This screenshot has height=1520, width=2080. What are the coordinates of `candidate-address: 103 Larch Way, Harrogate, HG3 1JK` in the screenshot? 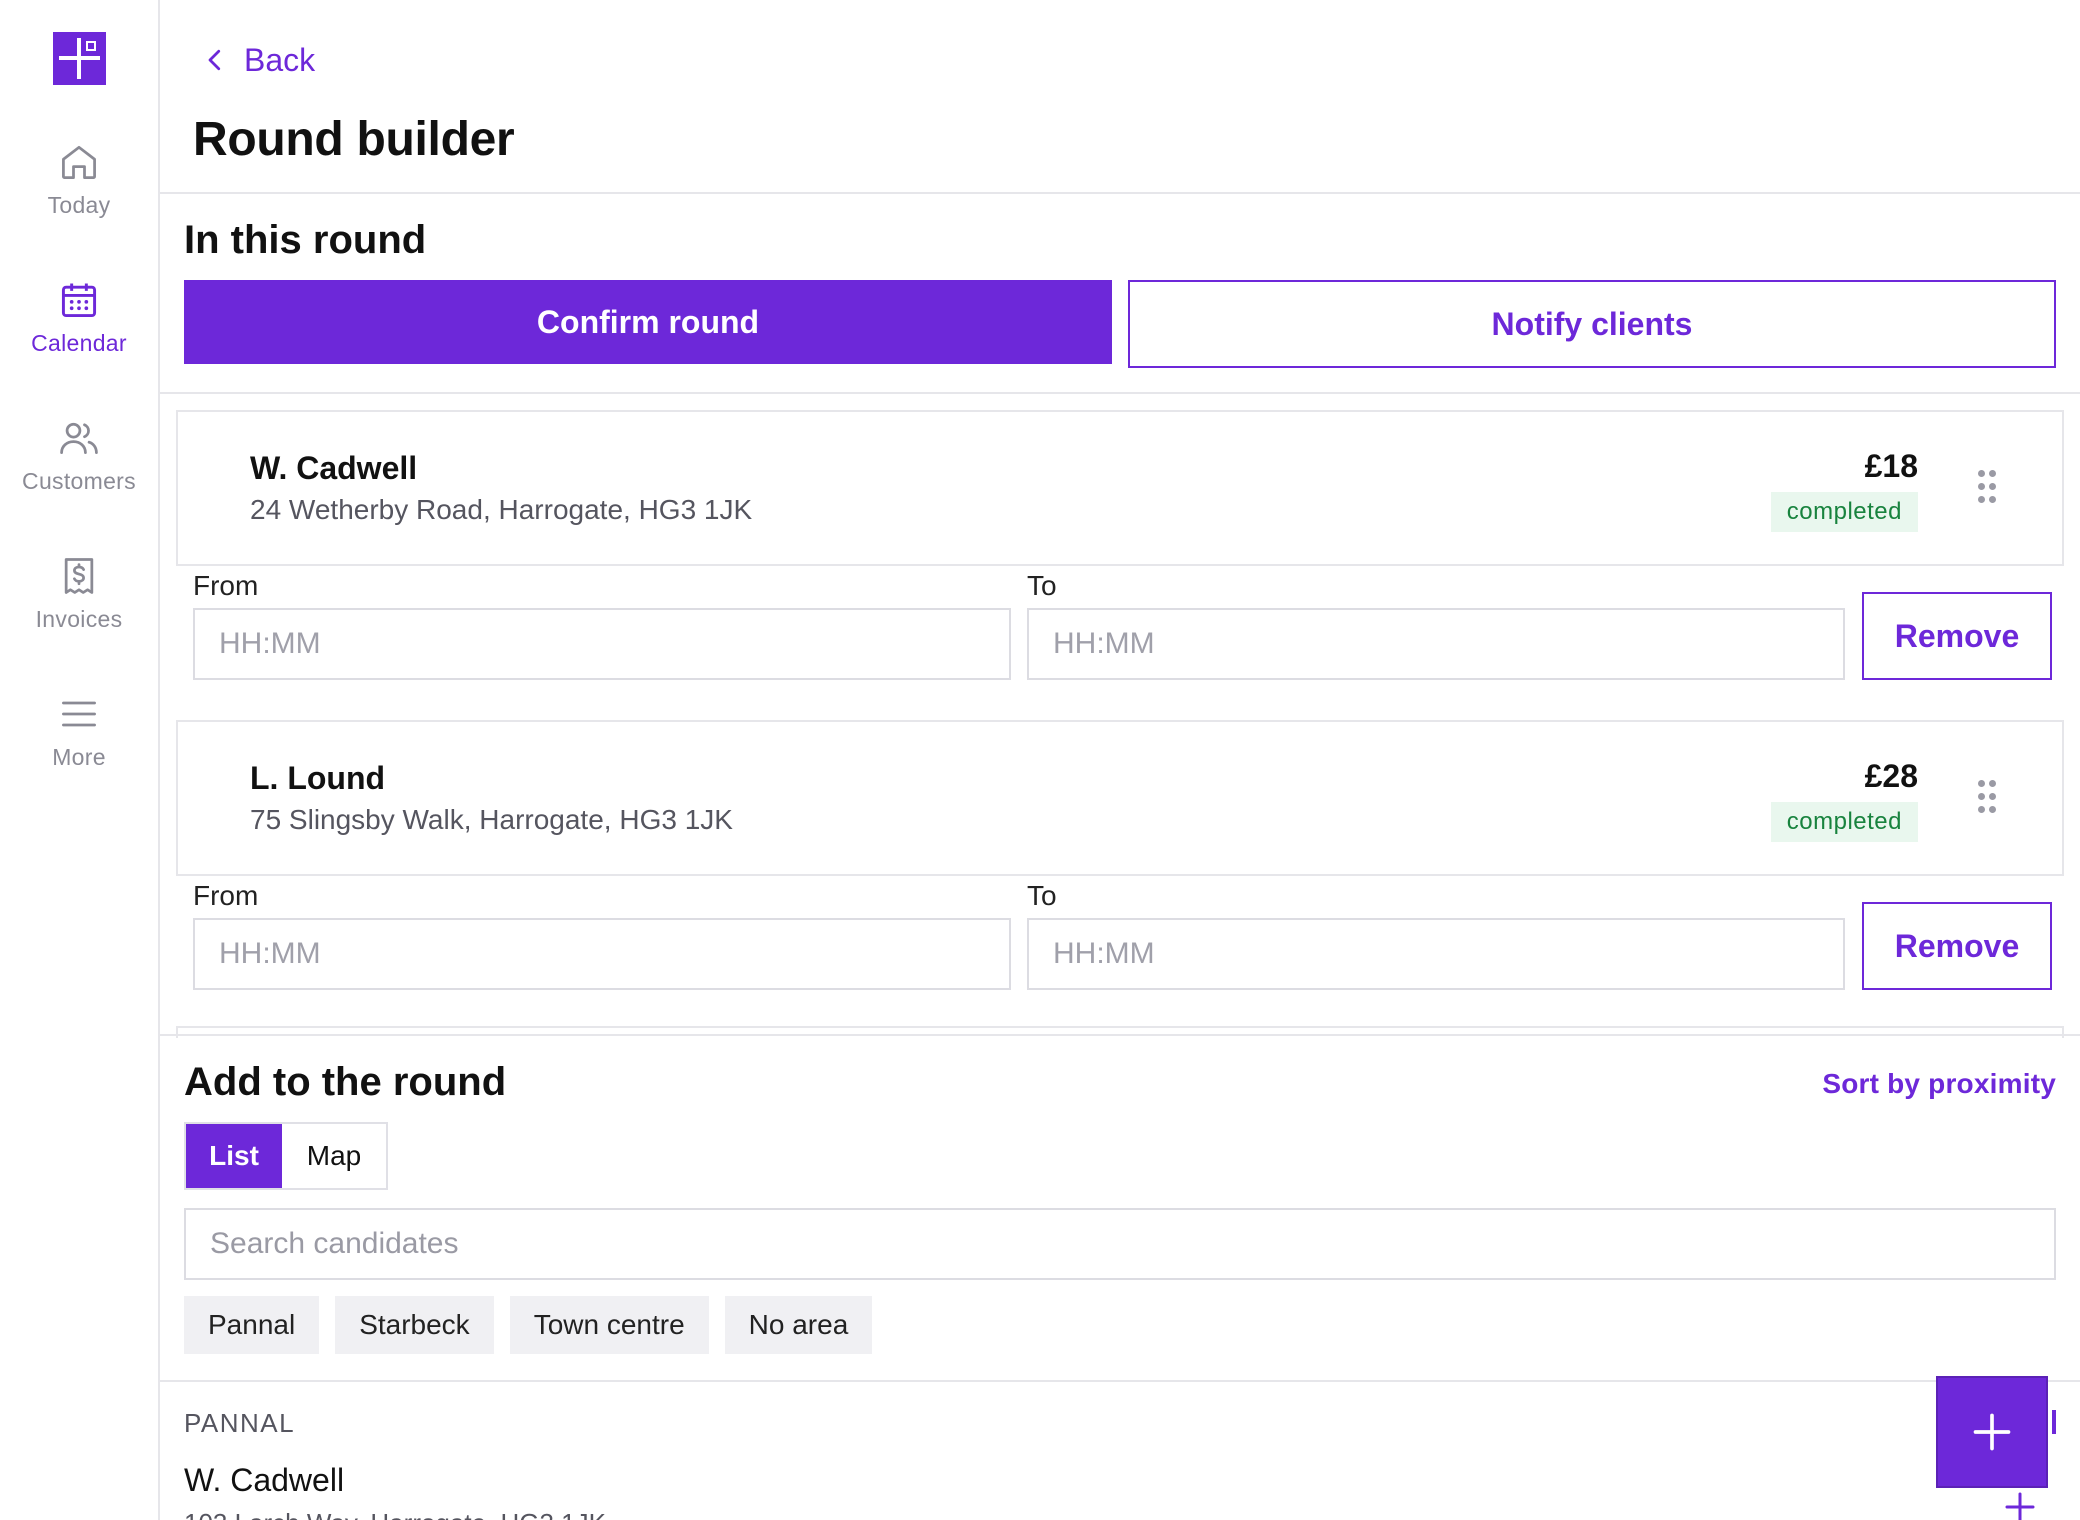 It's located at (395, 1514).